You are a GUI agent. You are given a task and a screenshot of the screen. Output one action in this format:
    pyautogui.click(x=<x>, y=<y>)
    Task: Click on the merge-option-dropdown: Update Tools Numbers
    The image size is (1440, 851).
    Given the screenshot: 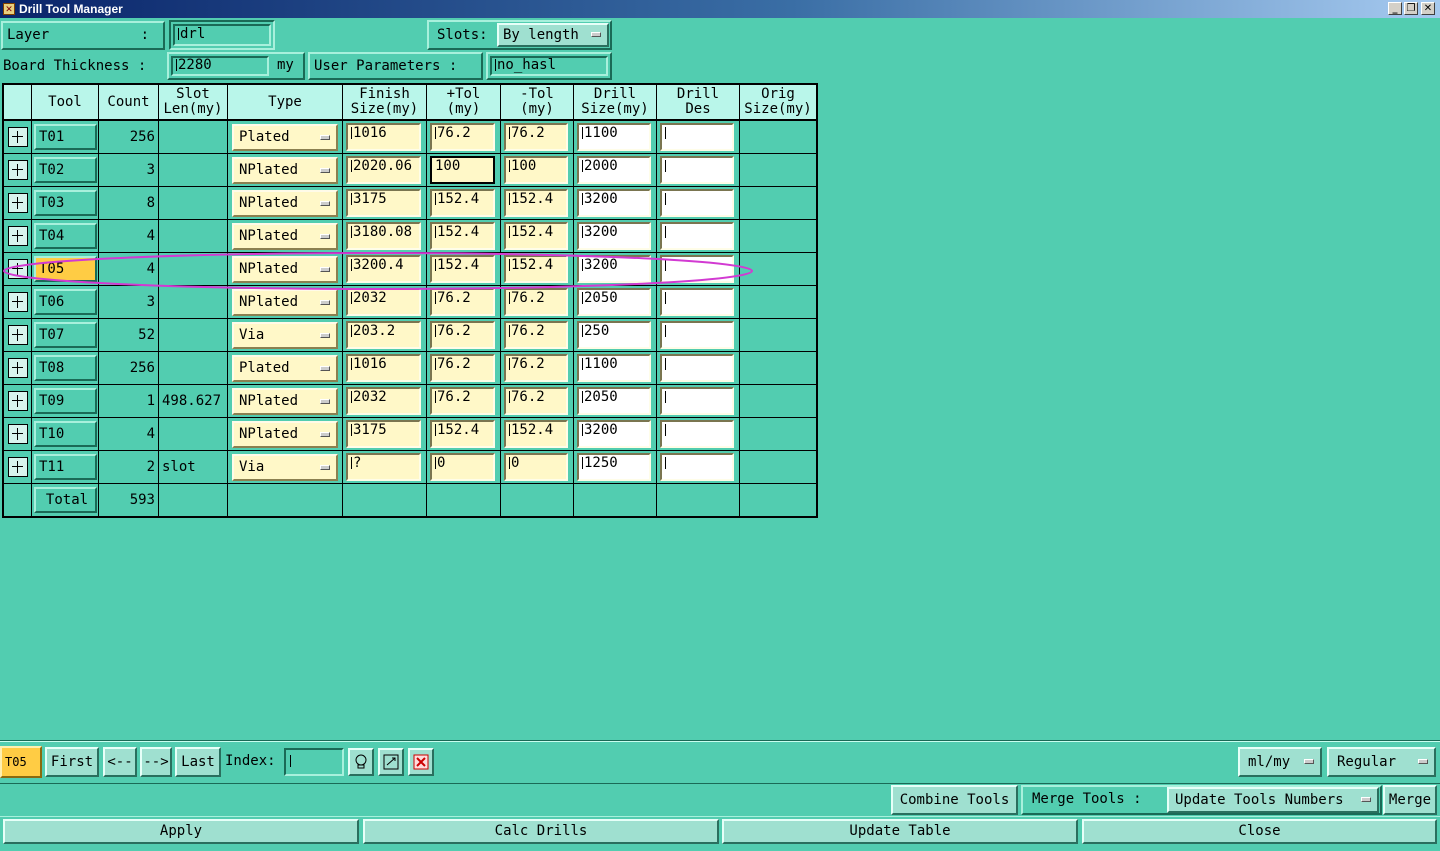 What is the action you would take?
    pyautogui.click(x=1273, y=800)
    